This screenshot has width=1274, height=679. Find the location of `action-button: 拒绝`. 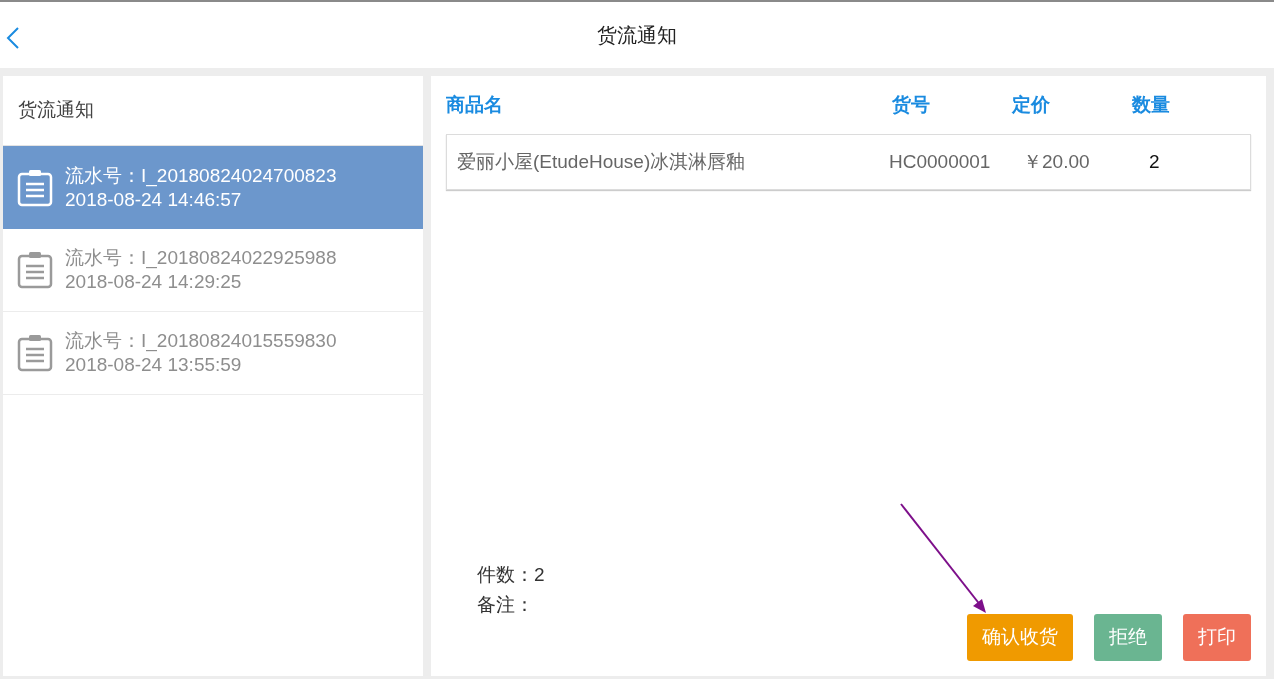

action-button: 拒绝 is located at coordinates (1128, 637).